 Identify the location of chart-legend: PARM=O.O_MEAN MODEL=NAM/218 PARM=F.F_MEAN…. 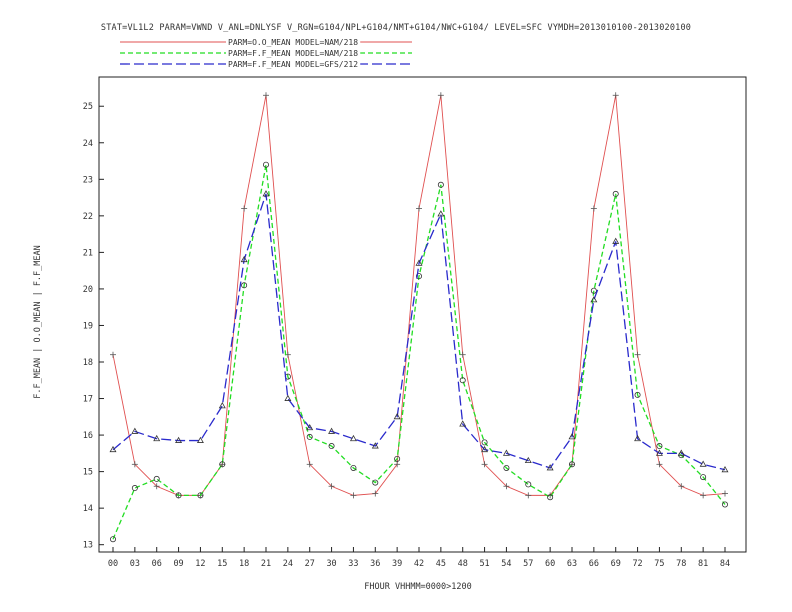
(266, 53).